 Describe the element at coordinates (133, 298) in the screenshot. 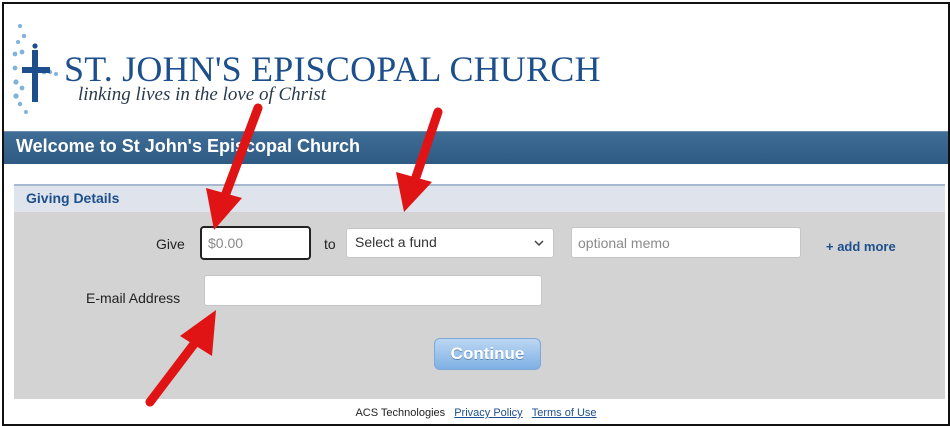

I see `email-label: E-mail Address` at that location.